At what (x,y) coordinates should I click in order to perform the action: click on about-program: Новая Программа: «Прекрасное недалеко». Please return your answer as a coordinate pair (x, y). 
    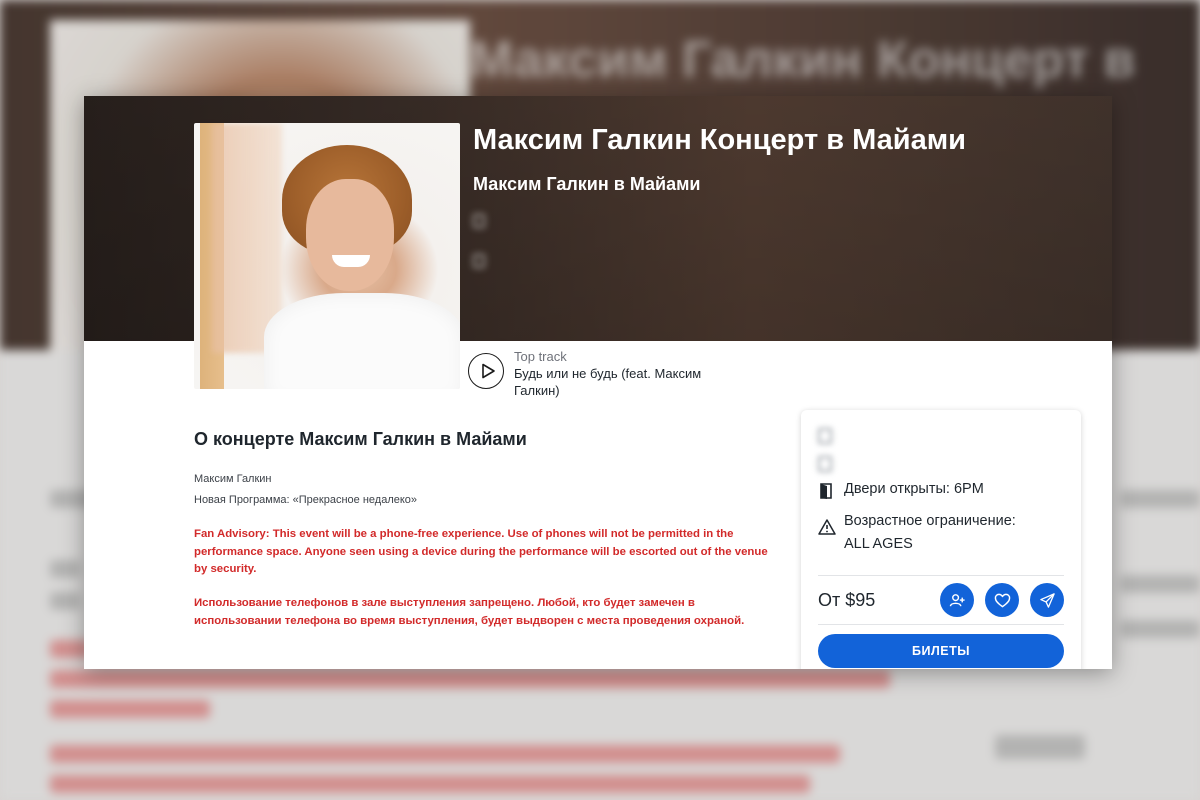
    Looking at the image, I should click on (306, 500).